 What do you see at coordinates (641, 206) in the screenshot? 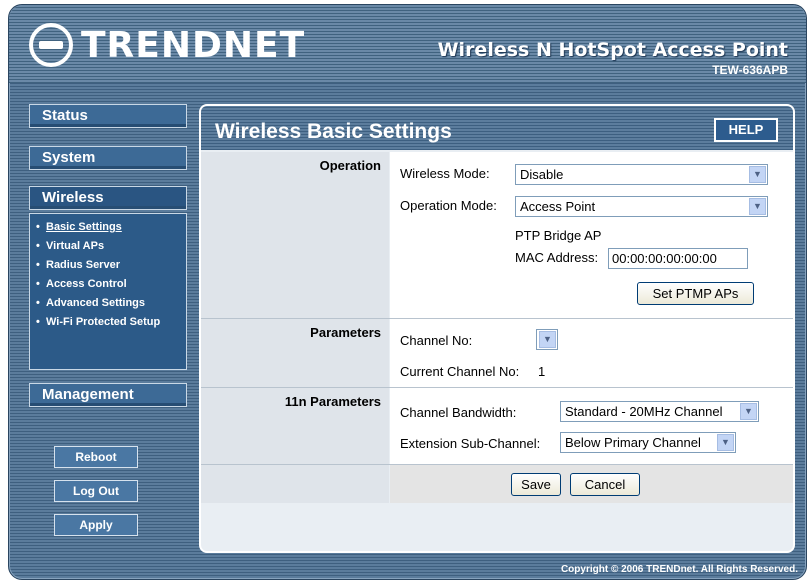
I see `operation-mode-select: Access Point ▼` at bounding box center [641, 206].